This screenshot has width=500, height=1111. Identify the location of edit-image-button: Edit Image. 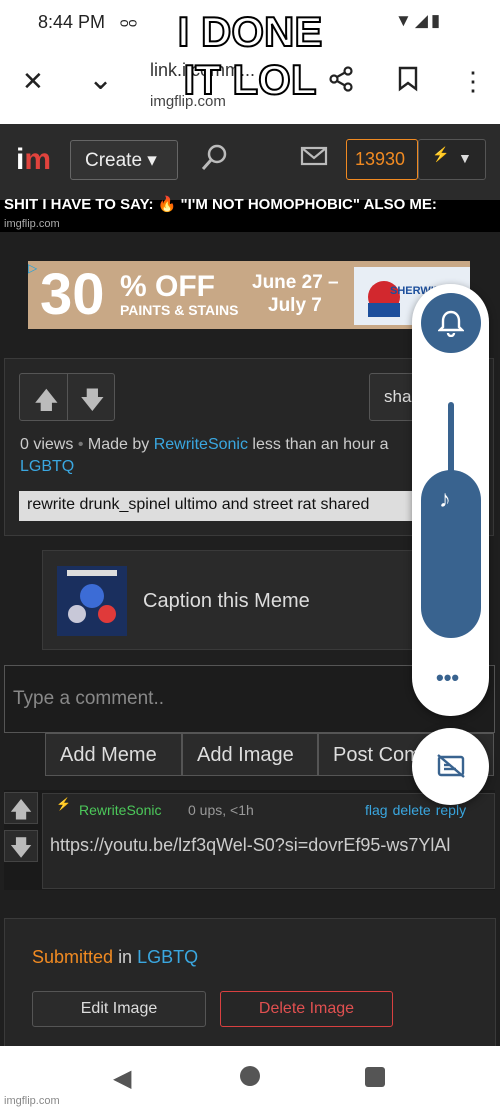
(119, 1009).